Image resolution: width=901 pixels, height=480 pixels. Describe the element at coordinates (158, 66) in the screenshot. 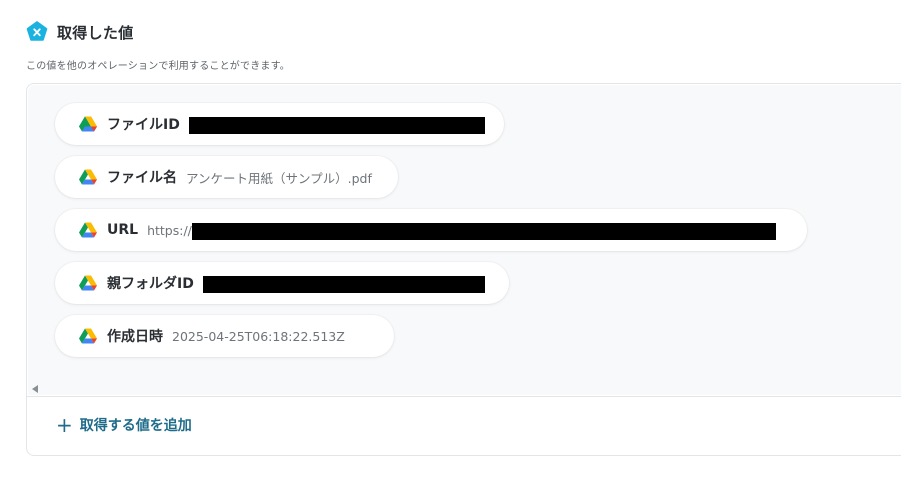

I see `section-description: この値を他のオペレーションで利用することができます。` at that location.